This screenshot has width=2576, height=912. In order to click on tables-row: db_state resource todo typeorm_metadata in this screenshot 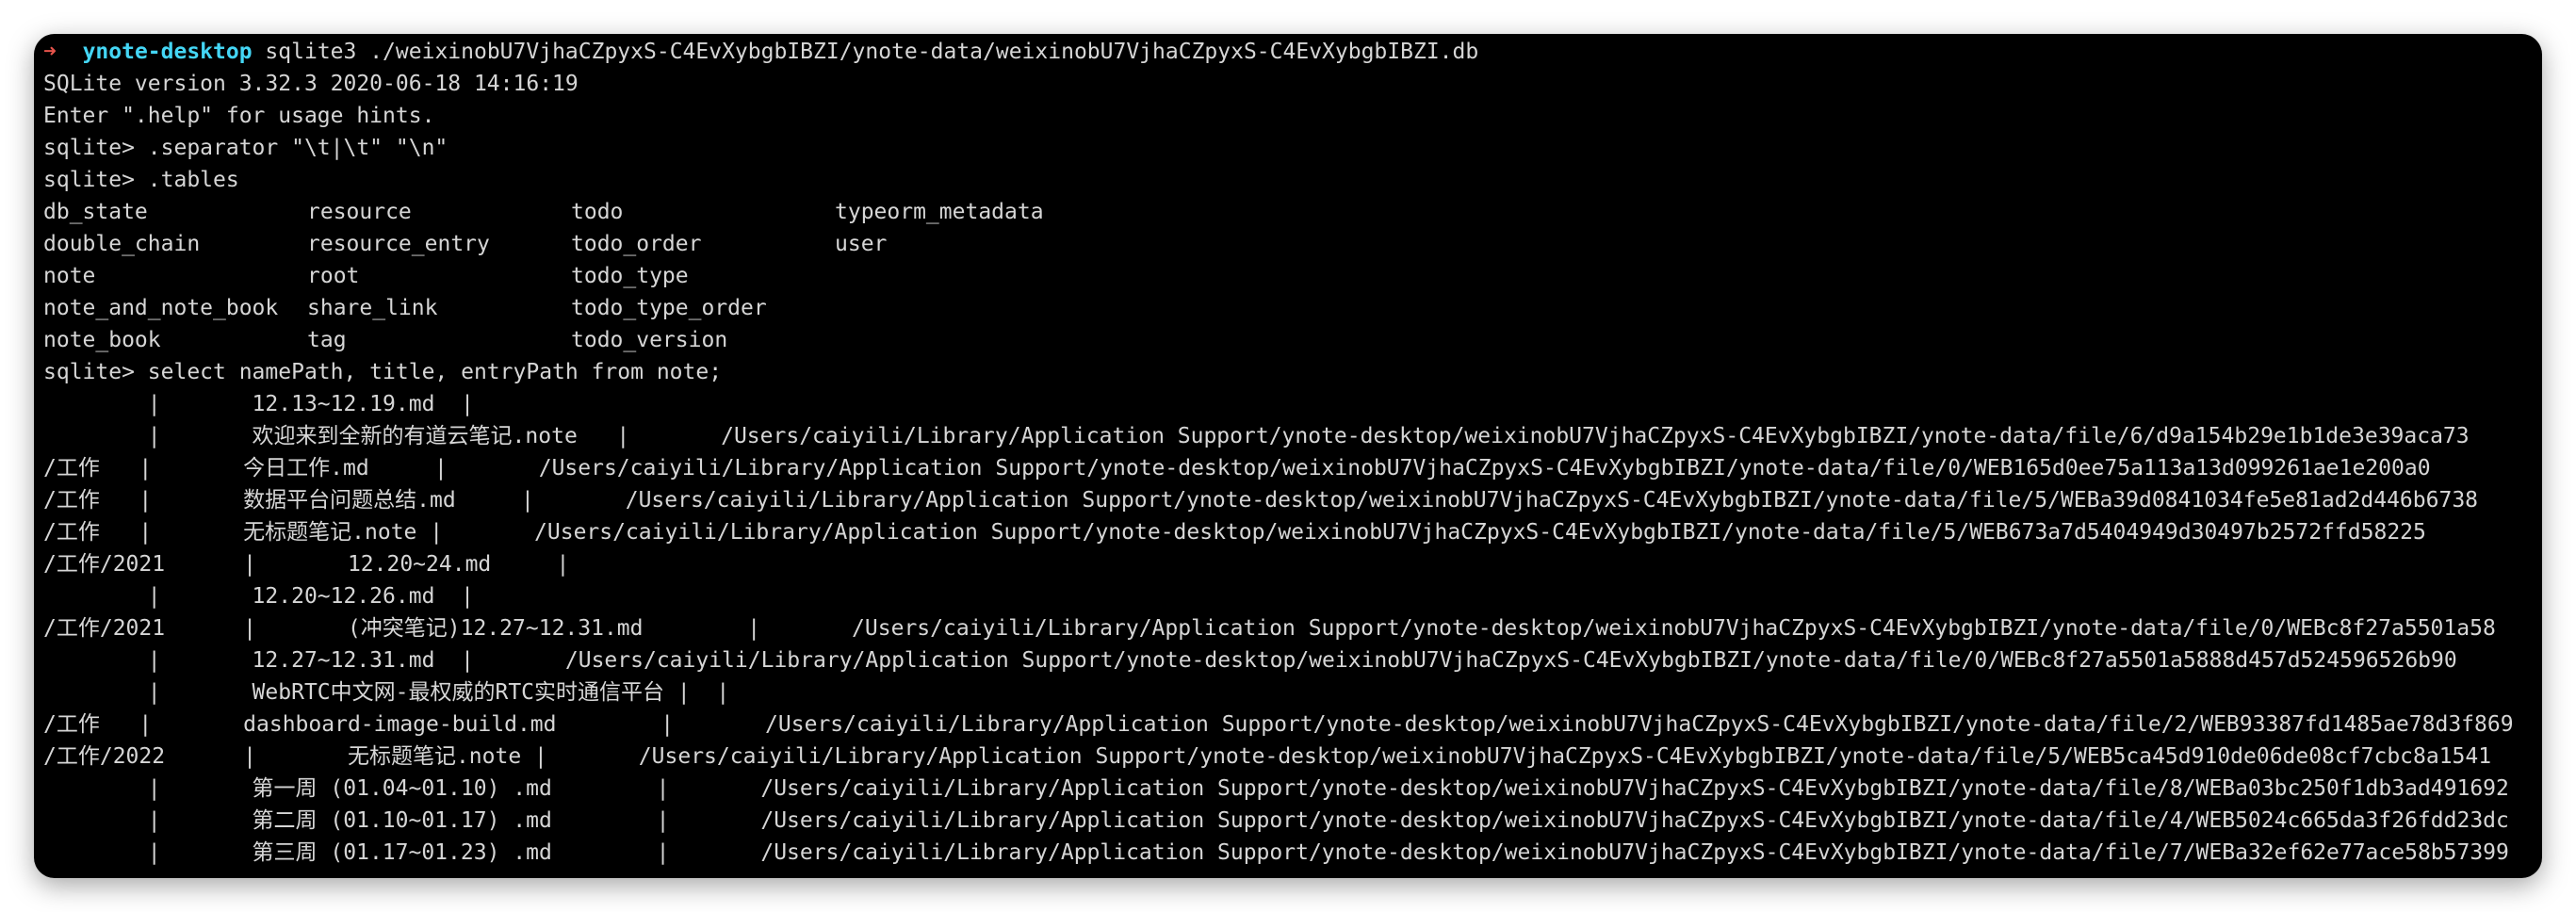, I will do `click(1292, 212)`.